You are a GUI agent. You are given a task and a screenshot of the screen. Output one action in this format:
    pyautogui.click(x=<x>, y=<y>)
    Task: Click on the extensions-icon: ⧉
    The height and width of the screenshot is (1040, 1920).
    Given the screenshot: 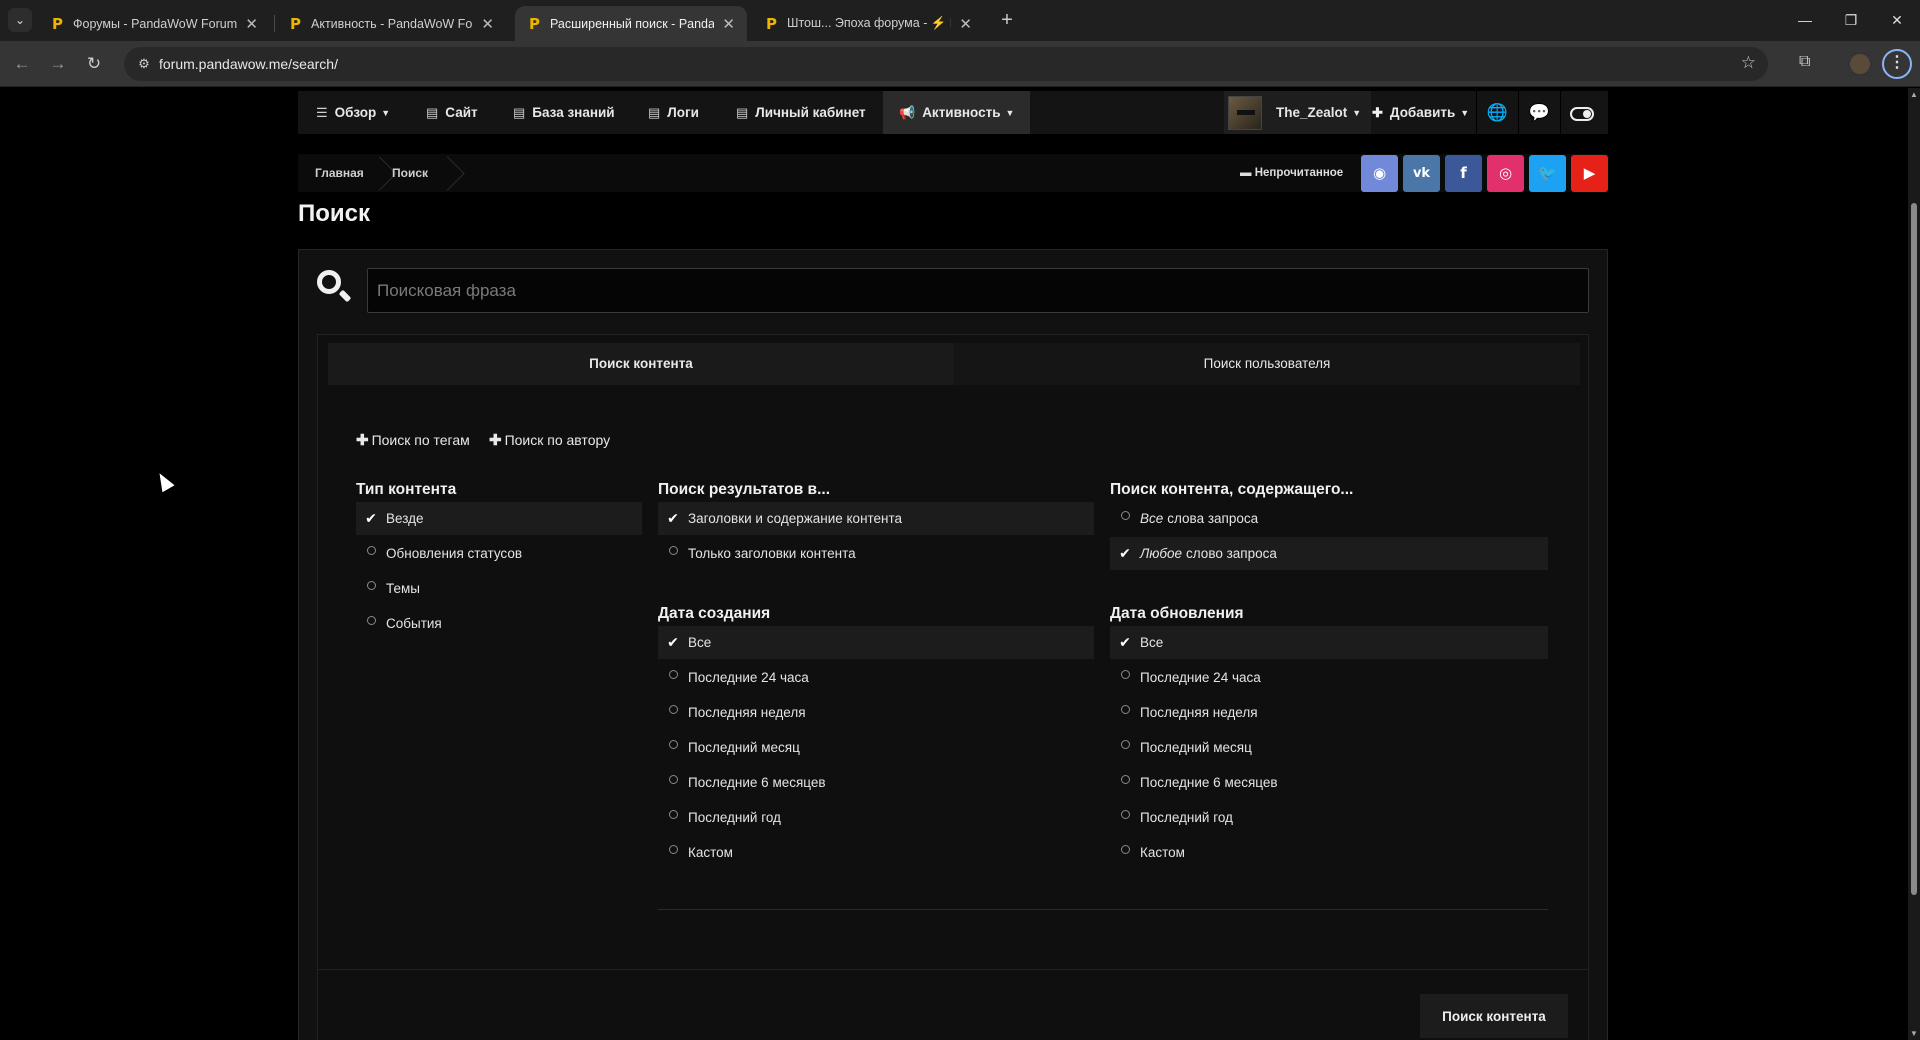 What is the action you would take?
    pyautogui.click(x=1804, y=62)
    